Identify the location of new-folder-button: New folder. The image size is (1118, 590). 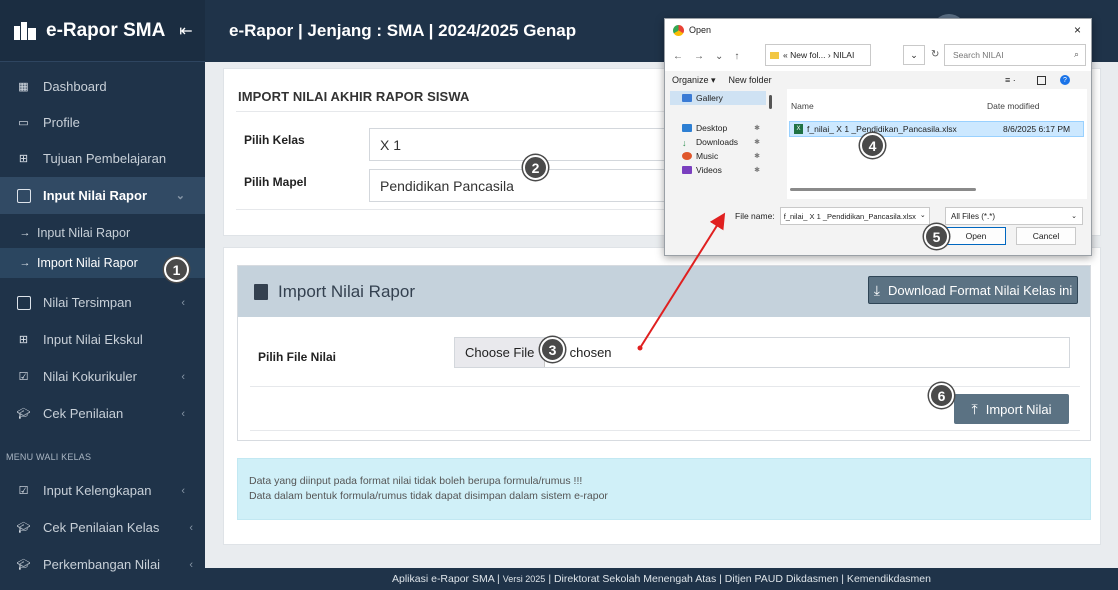
(750, 80).